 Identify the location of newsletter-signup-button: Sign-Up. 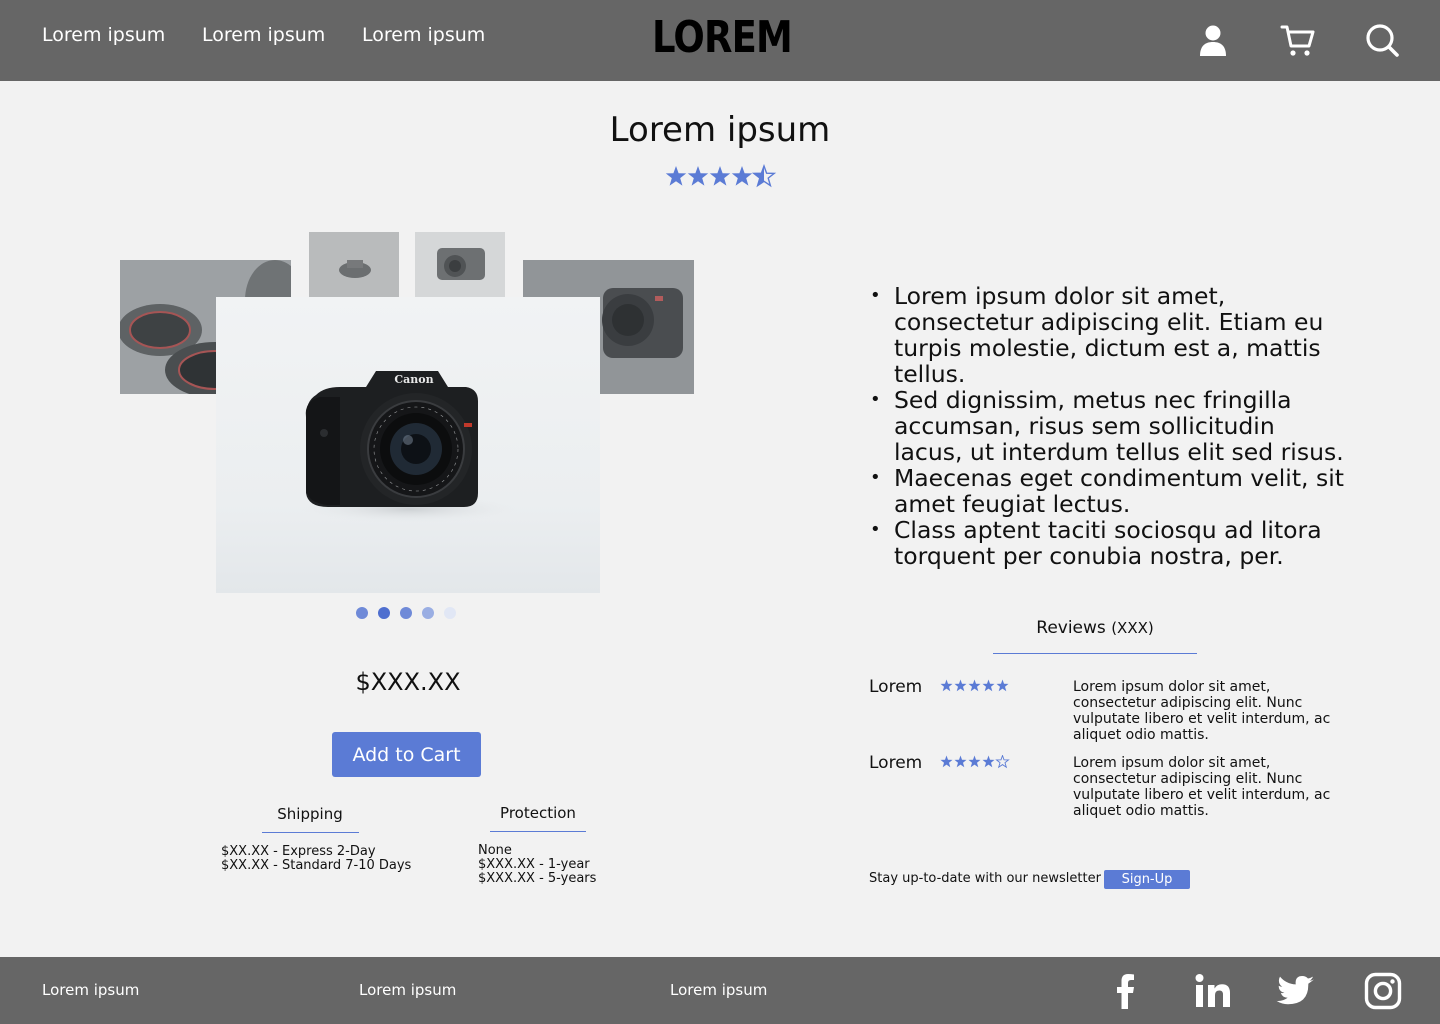
(1147, 879).